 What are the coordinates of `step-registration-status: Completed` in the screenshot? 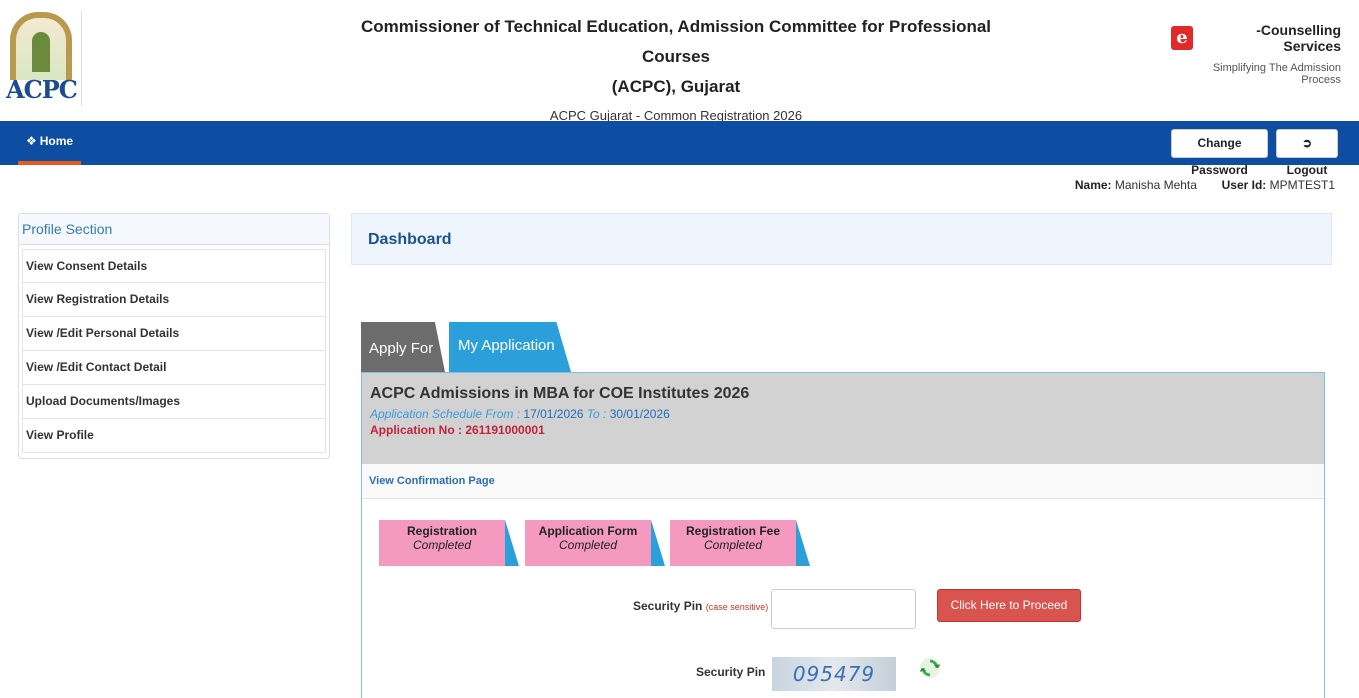 It's located at (442, 545).